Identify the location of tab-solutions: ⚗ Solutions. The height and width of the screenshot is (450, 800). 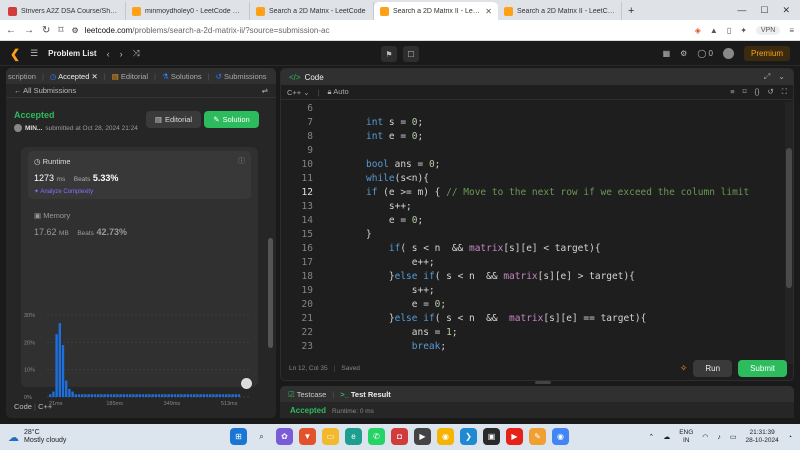
(182, 76).